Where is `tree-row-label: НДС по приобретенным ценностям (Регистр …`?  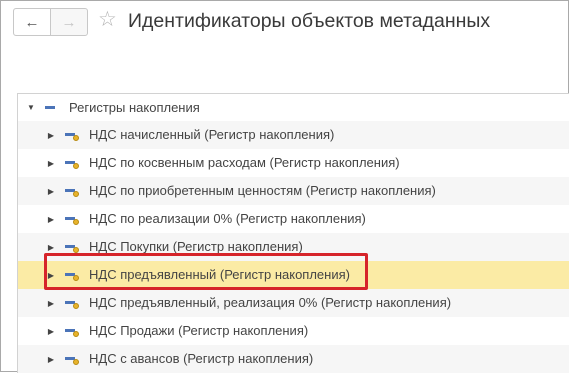
tree-row-label: НДС по приобретенным ценностям (Регистр … is located at coordinates (262, 190).